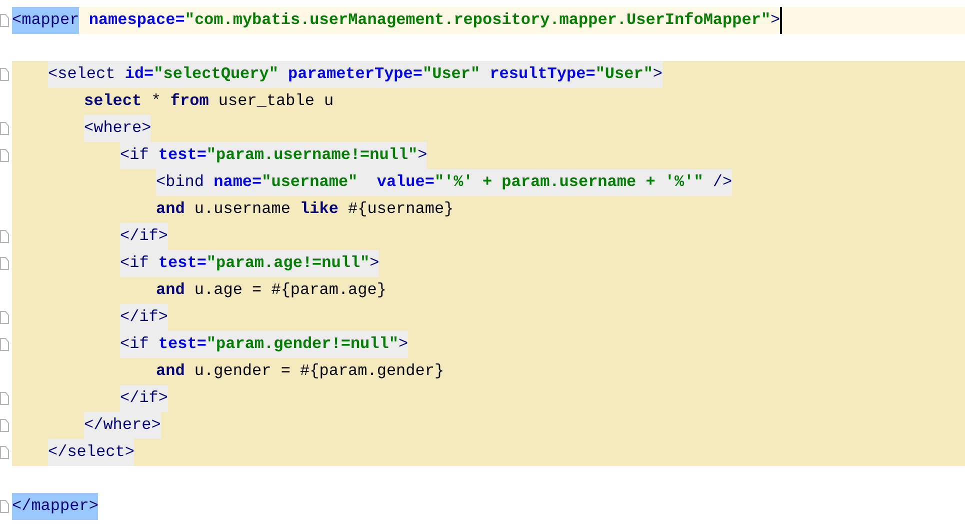 This screenshot has width=965, height=525. I want to click on code-line: and u.age = #{param.age}, so click(271, 290).